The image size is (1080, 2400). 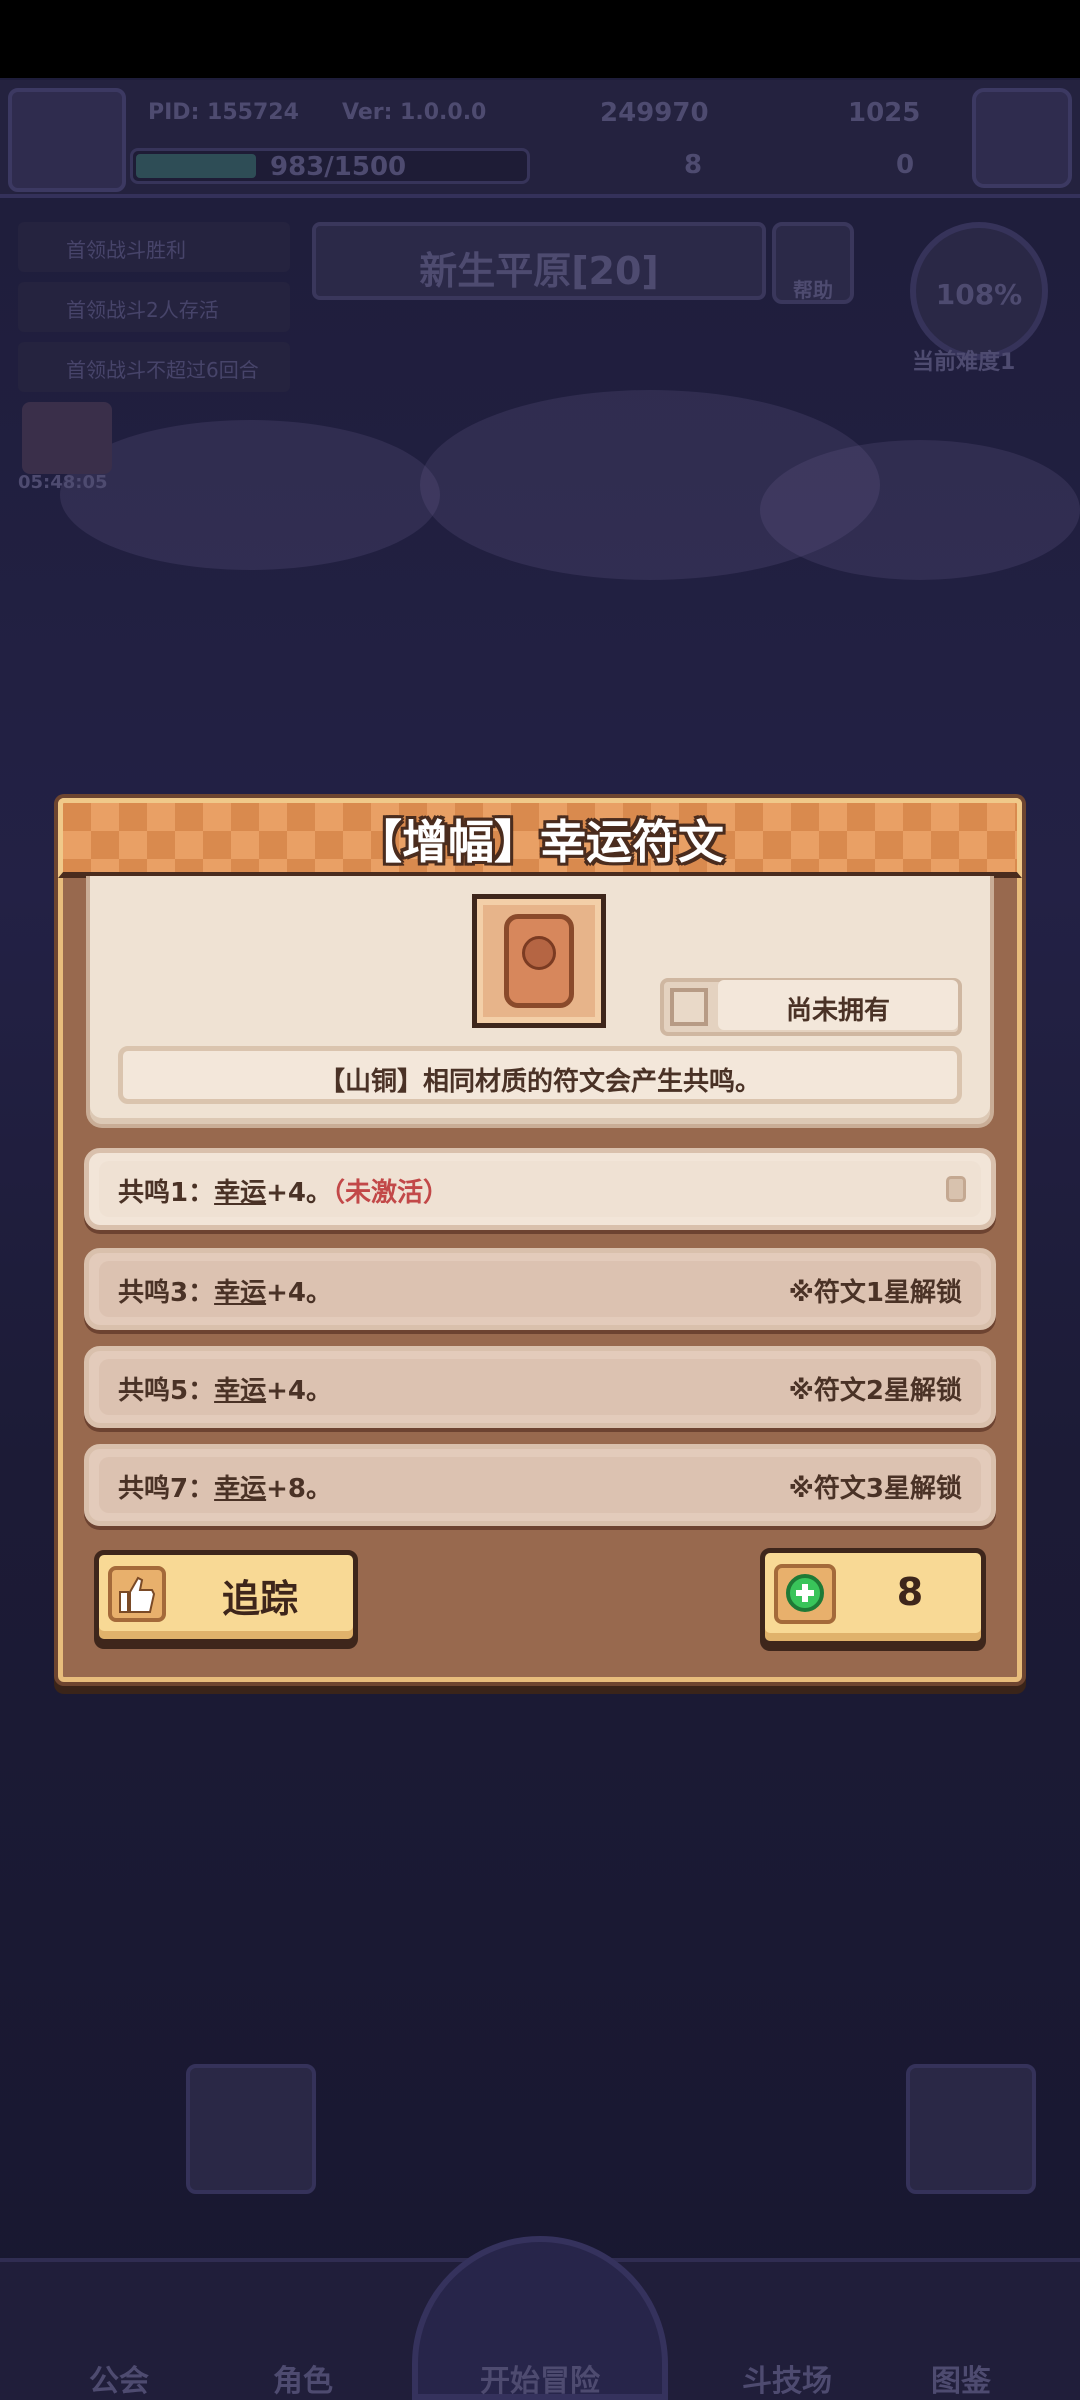 What do you see at coordinates (910, 1592) in the screenshot?
I see `craft-cost-value: 8` at bounding box center [910, 1592].